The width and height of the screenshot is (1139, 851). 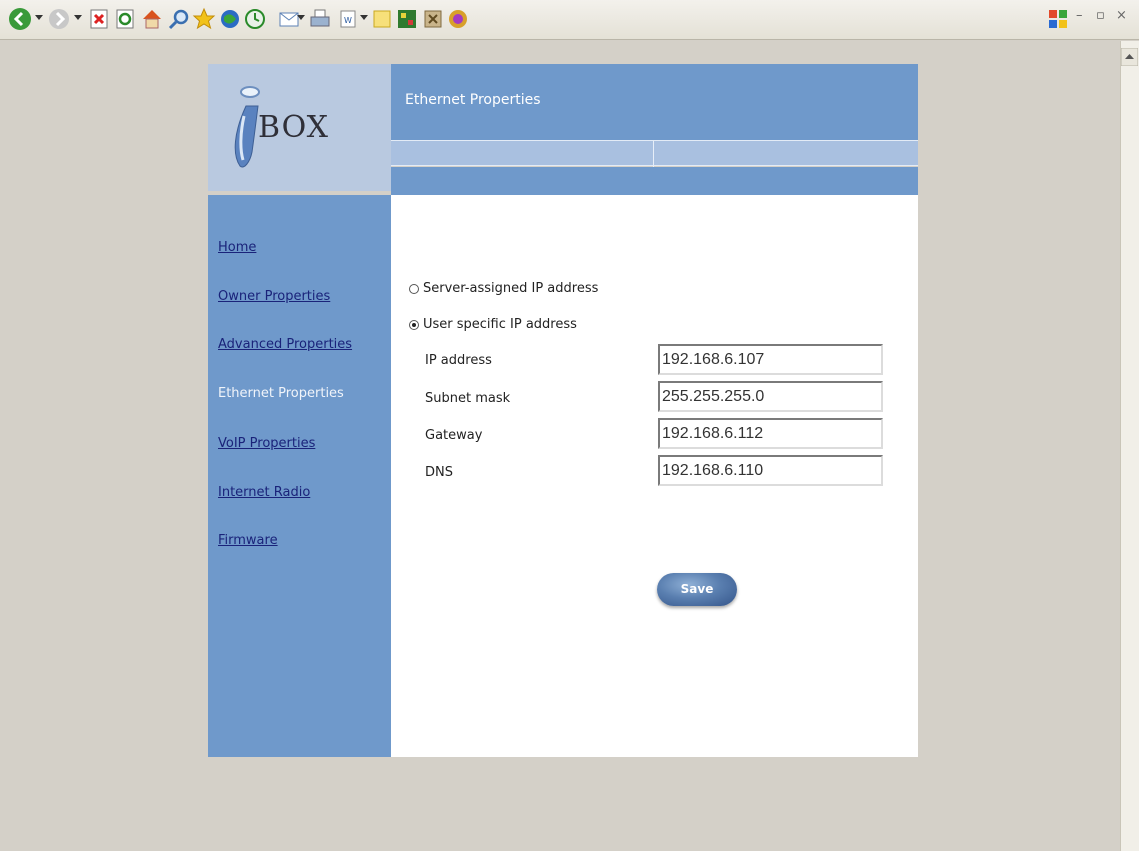 What do you see at coordinates (770, 470) in the screenshot?
I see `dns-input` at bounding box center [770, 470].